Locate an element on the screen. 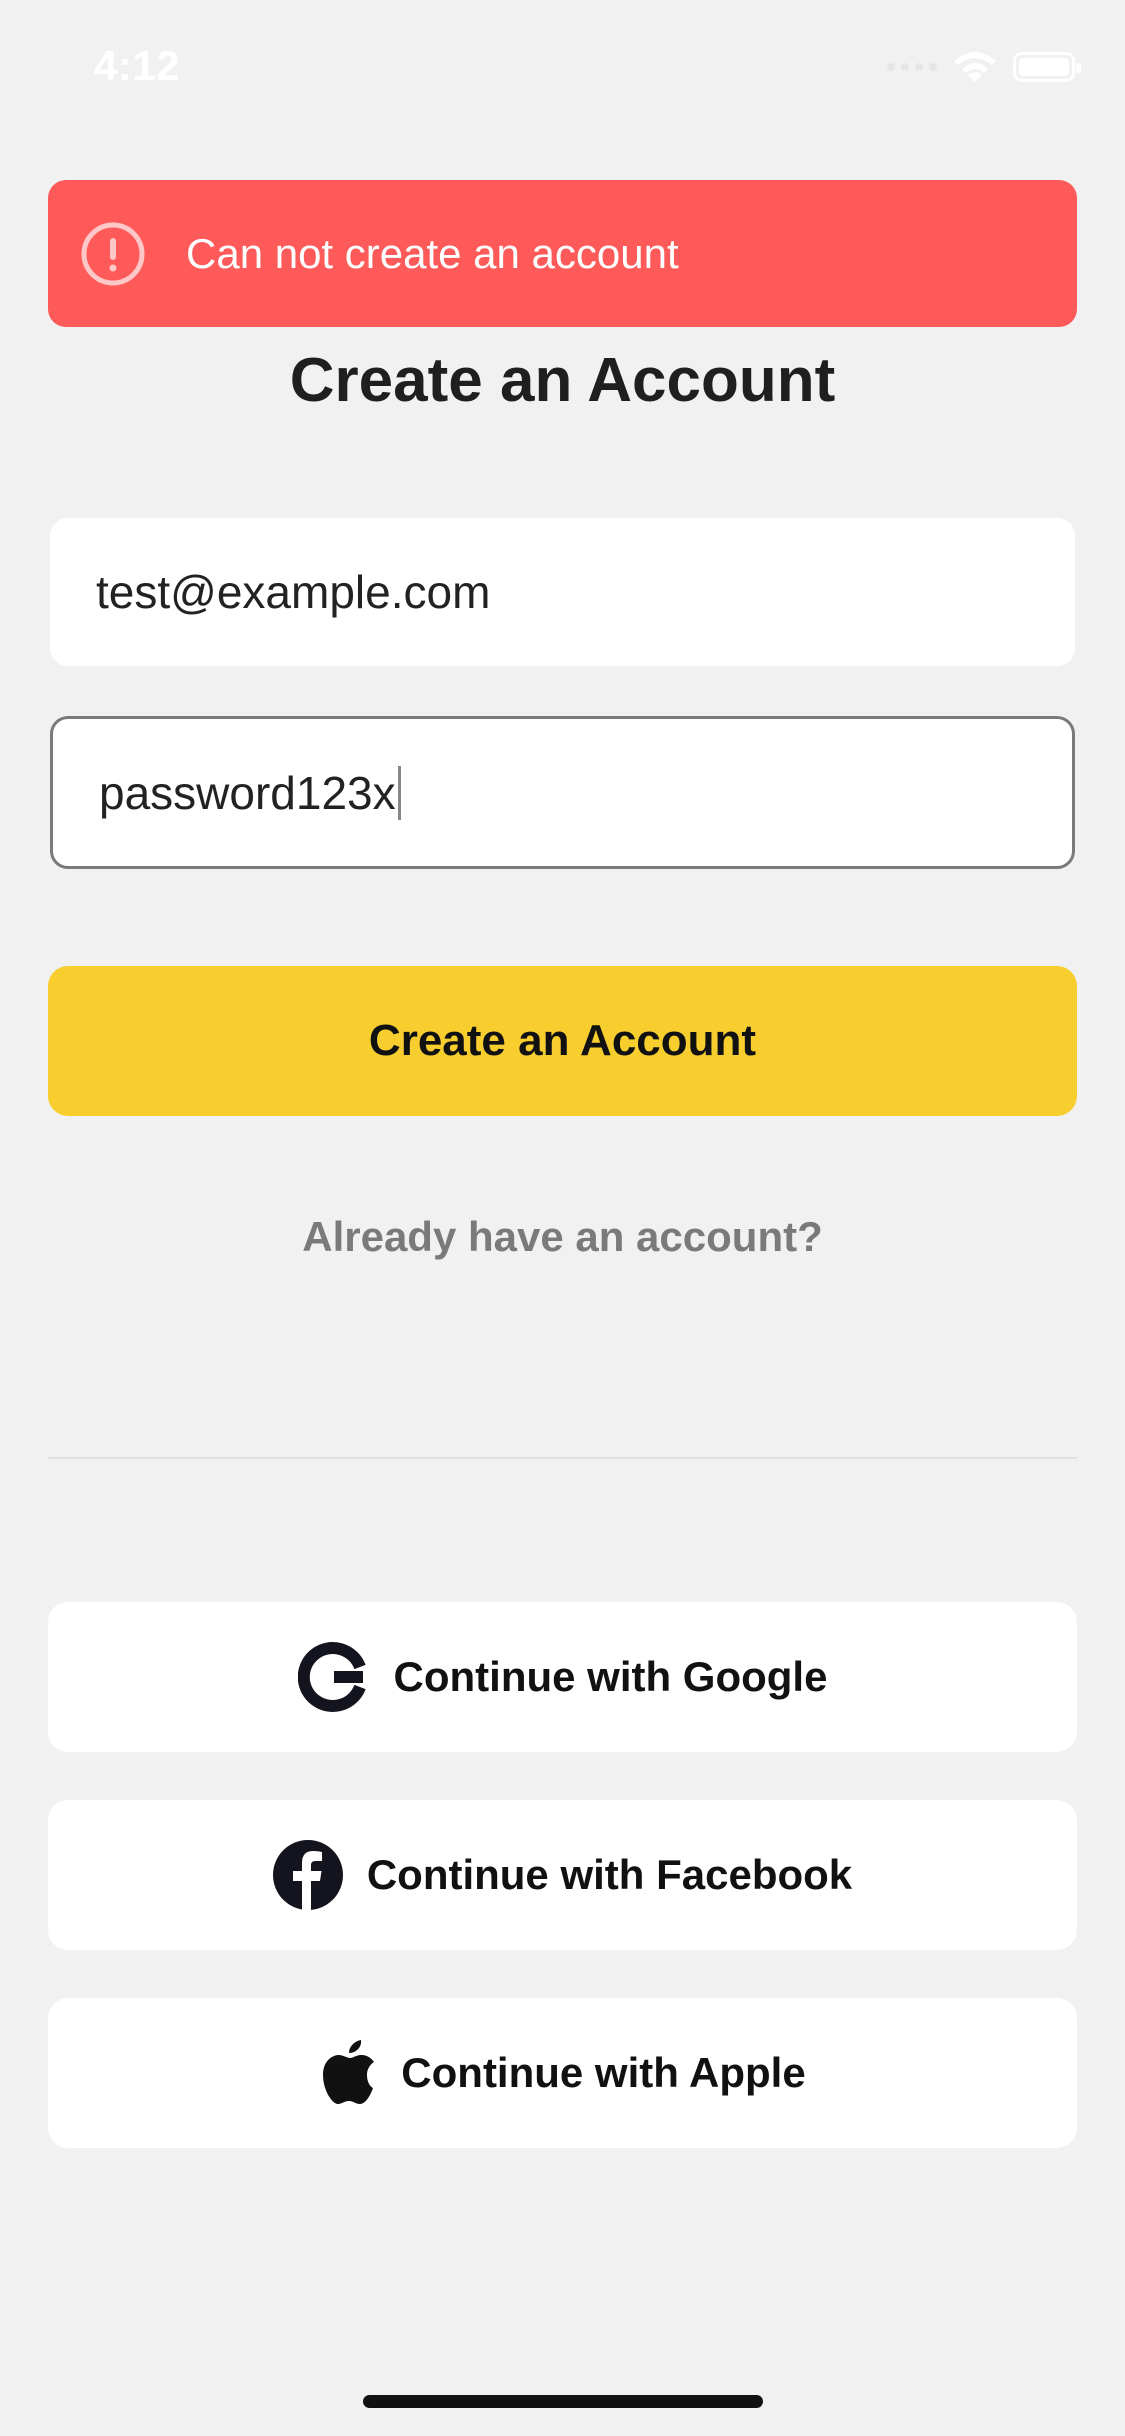 The height and width of the screenshot is (2436, 1125). status-icons is located at coordinates (984, 67).